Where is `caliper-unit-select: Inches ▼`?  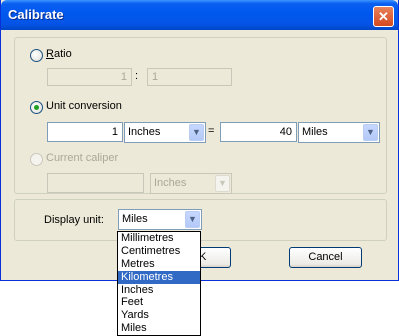
caliper-unit-select: Inches ▼ is located at coordinates (191, 183).